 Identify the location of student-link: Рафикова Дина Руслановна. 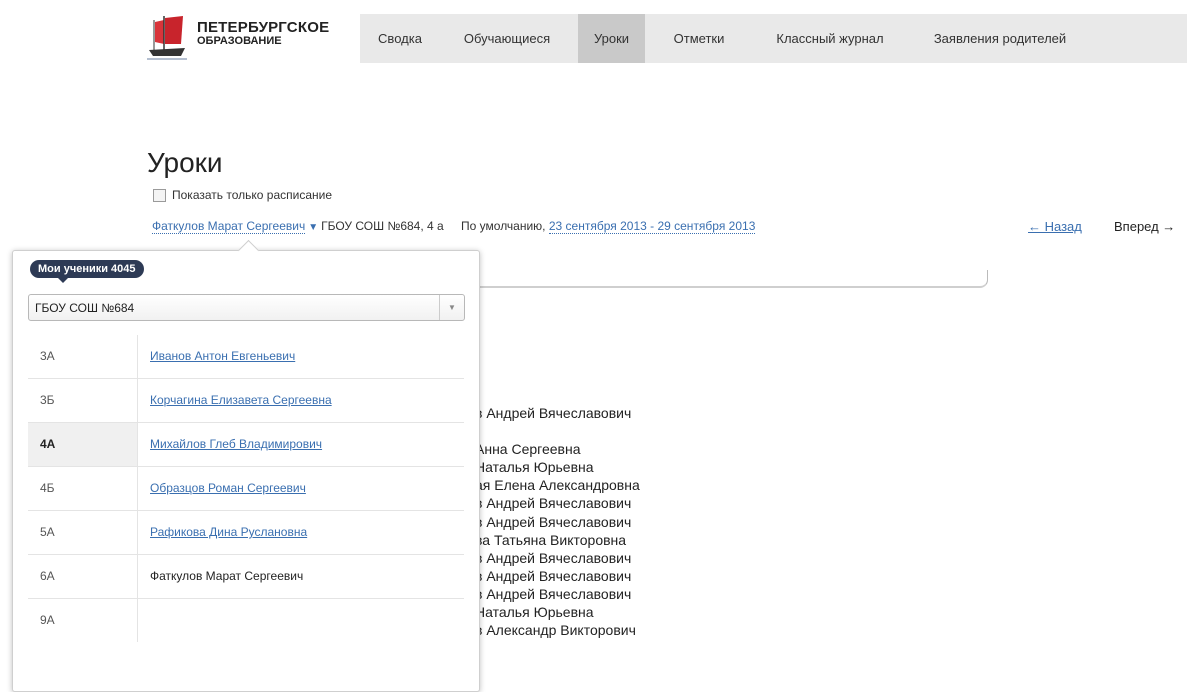
(228, 532).